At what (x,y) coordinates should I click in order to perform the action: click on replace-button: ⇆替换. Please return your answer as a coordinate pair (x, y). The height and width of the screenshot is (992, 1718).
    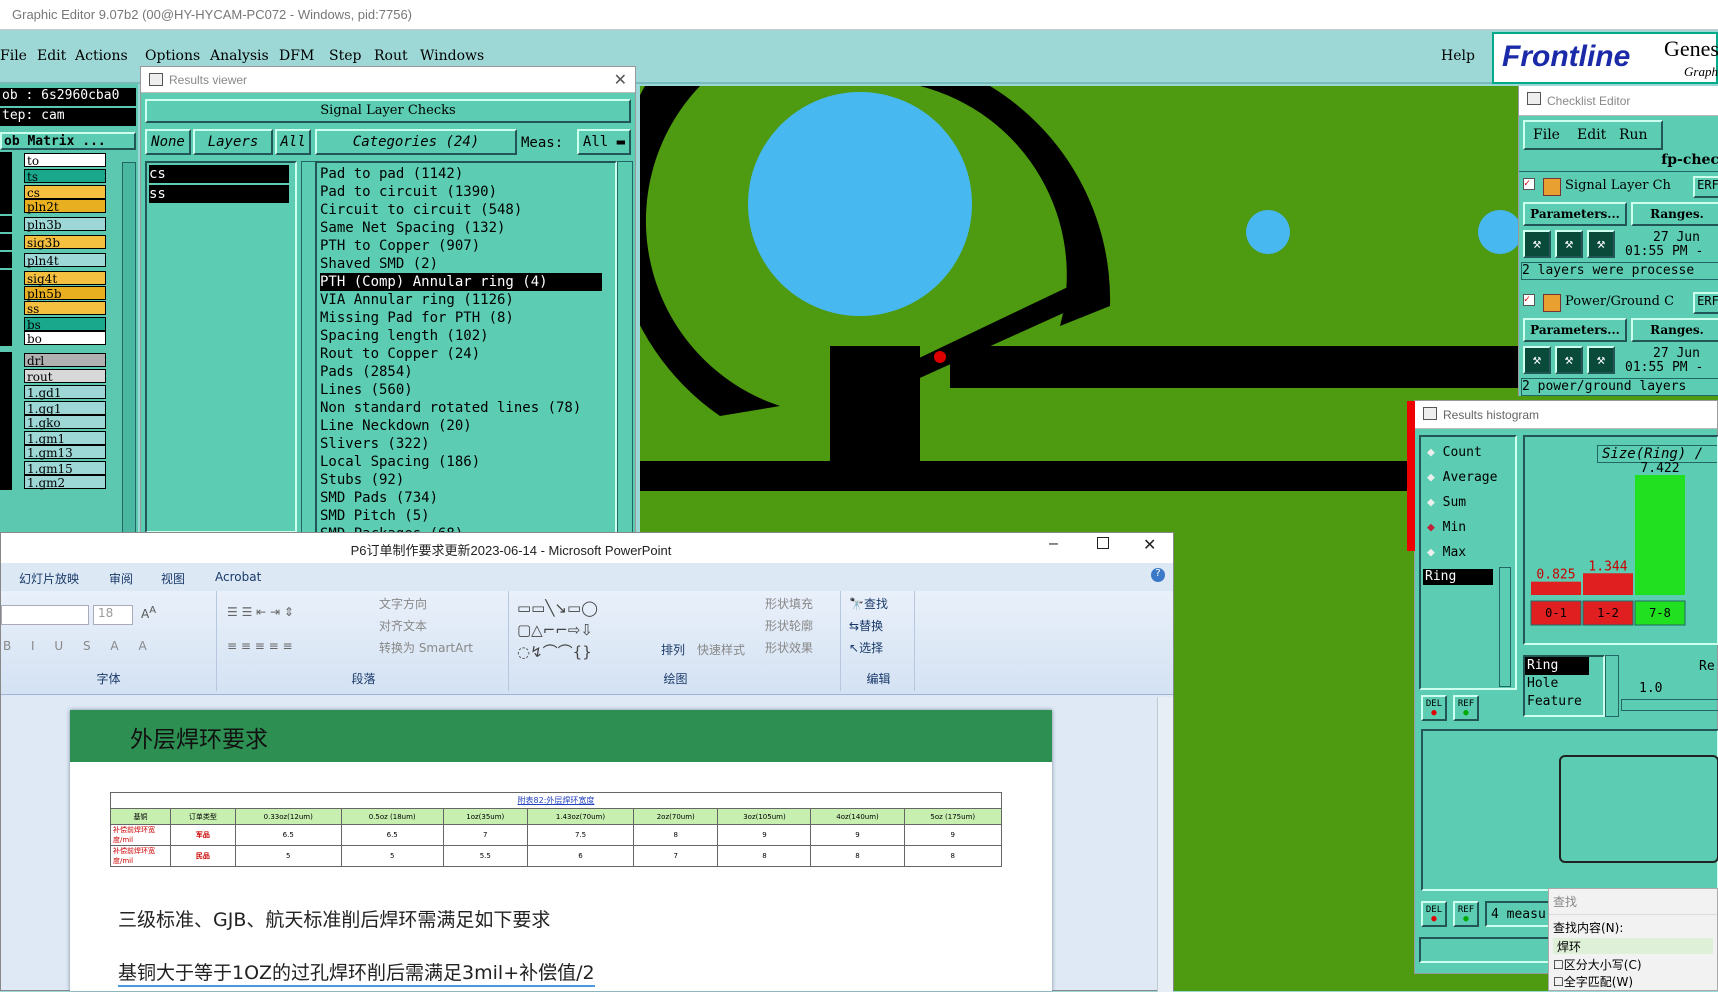
    Looking at the image, I should click on (866, 625).